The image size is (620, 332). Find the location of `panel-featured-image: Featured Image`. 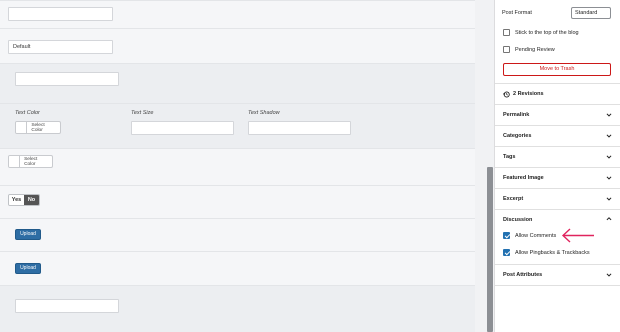

panel-featured-image: Featured Image is located at coordinates (557, 177).